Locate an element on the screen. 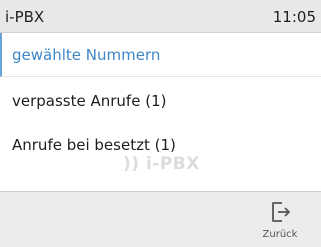 The width and height of the screenshot is (321, 247). menu-item-label: Anrufe bei besetzt (1) is located at coordinates (94, 145).